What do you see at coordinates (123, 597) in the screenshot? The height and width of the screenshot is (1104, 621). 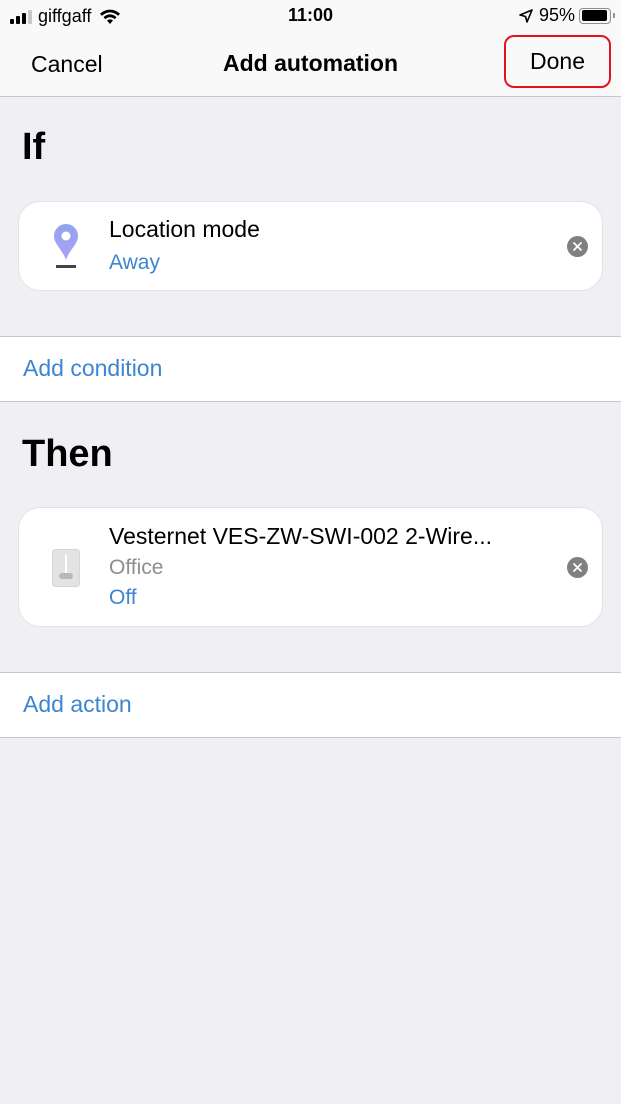 I see `action-value: Off` at bounding box center [123, 597].